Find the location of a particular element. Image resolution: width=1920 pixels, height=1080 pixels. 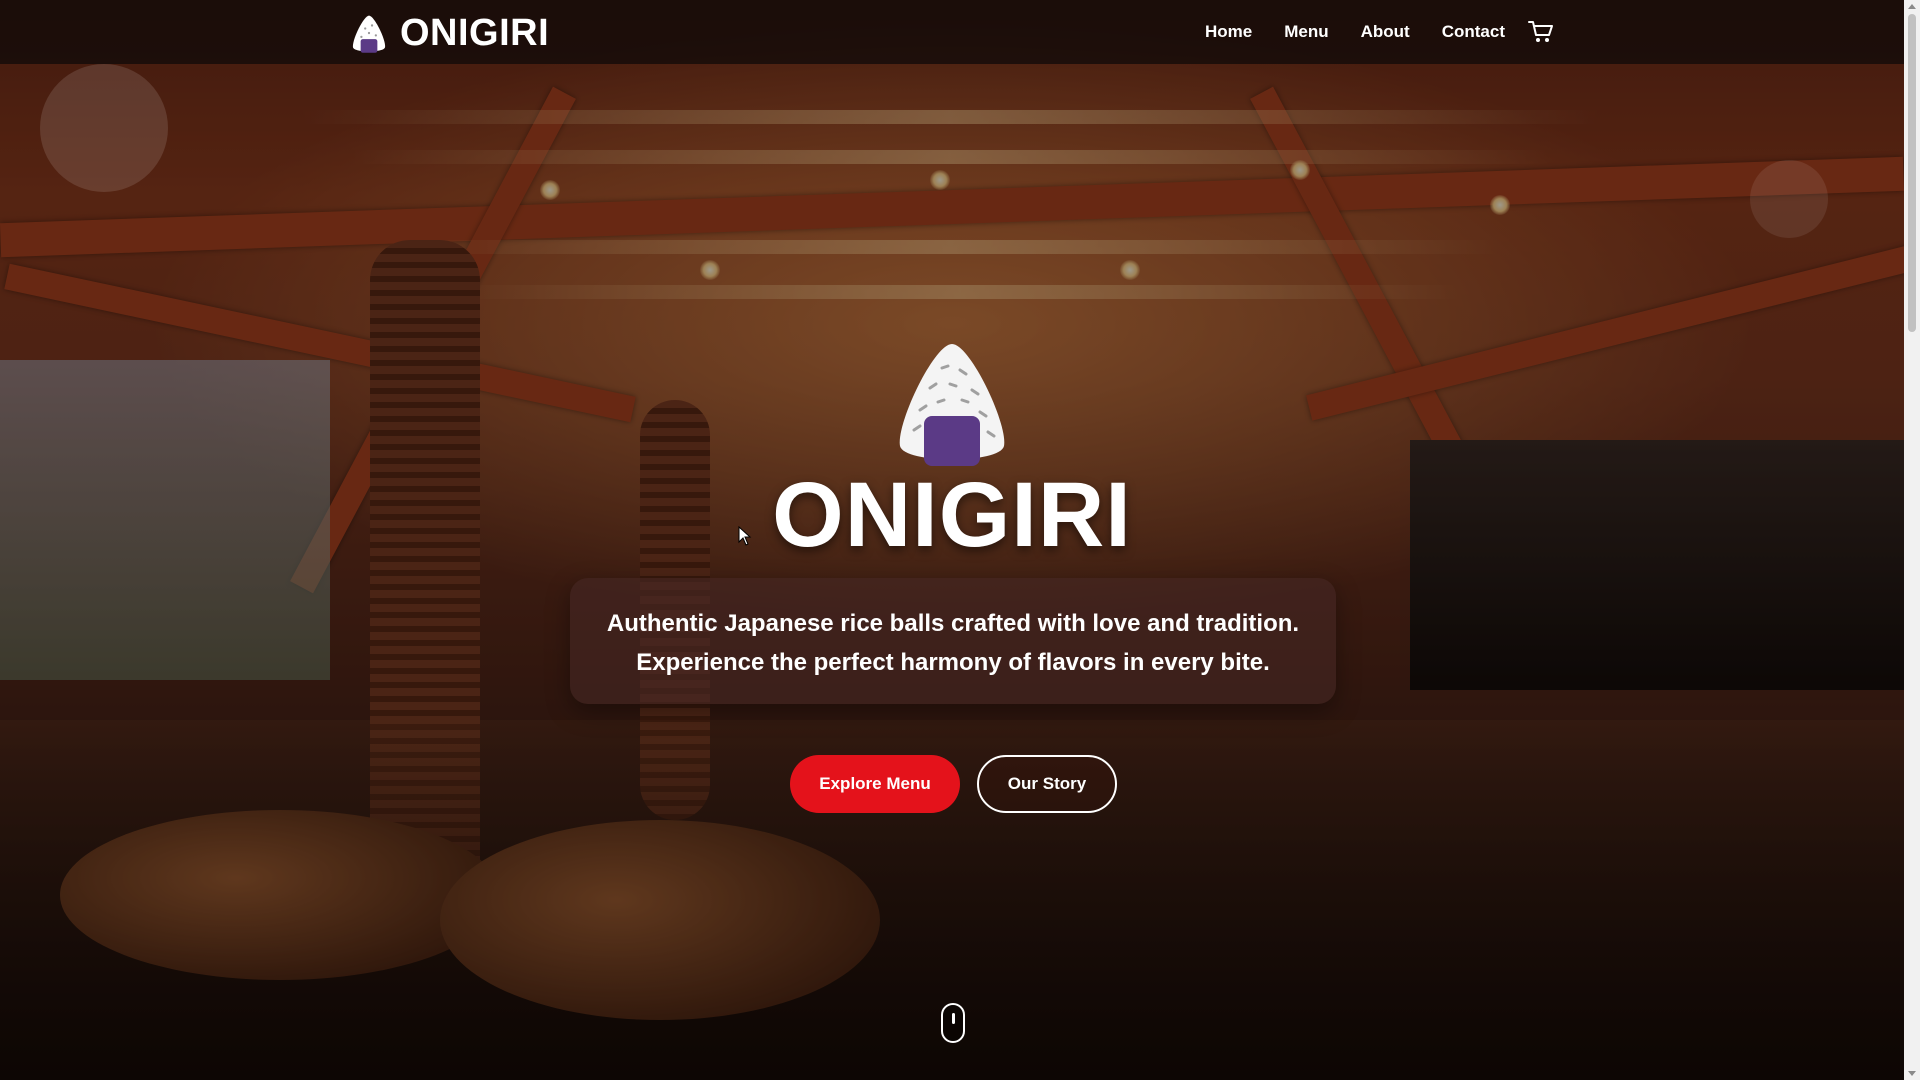

nav-link-home: Home is located at coordinates (1228, 32).